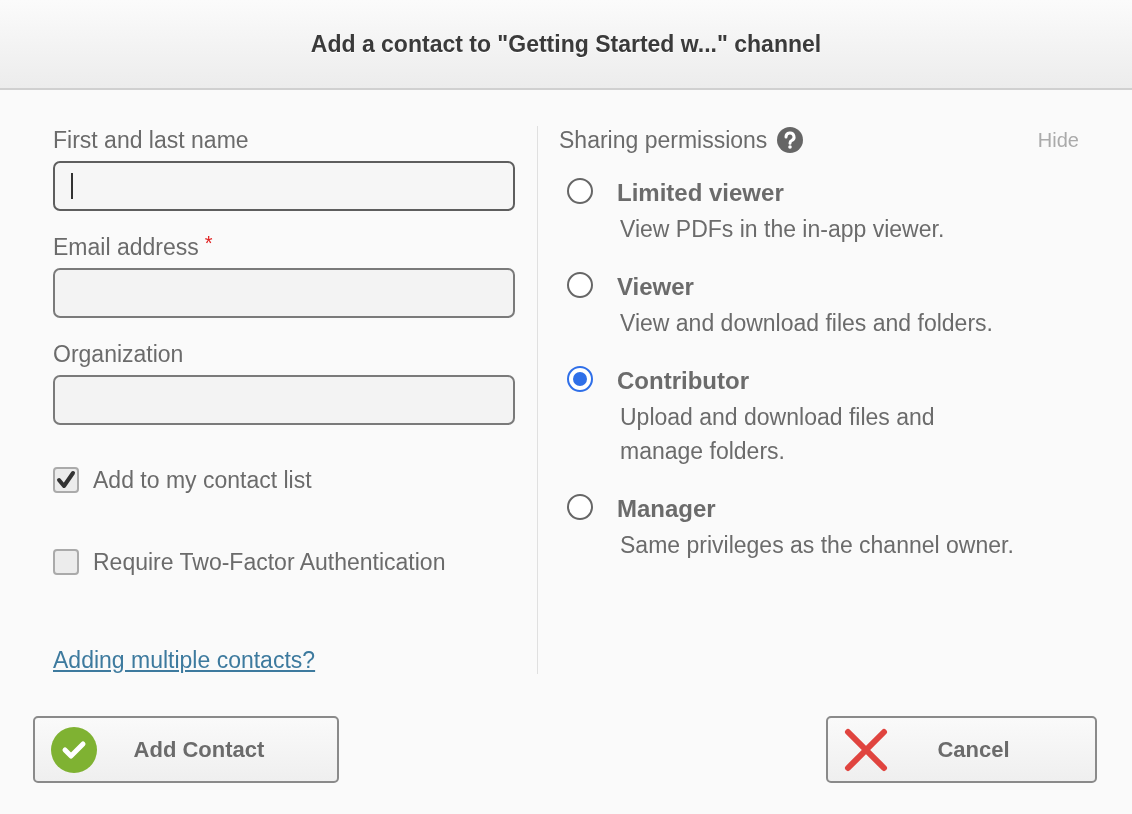 This screenshot has width=1132, height=814. Describe the element at coordinates (566, 44) in the screenshot. I see `dialog-title: Add a contact to "Getting Started w..." channel` at that location.